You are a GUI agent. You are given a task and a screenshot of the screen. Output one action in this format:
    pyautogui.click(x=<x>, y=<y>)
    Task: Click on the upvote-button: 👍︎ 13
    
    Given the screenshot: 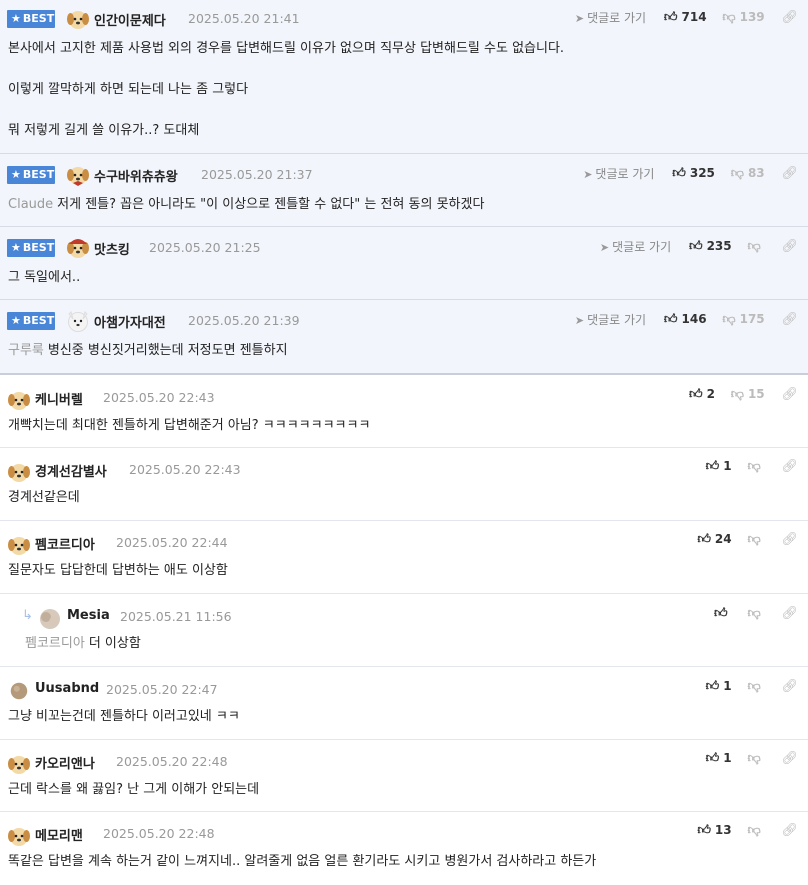 What is the action you would take?
    pyautogui.click(x=714, y=830)
    